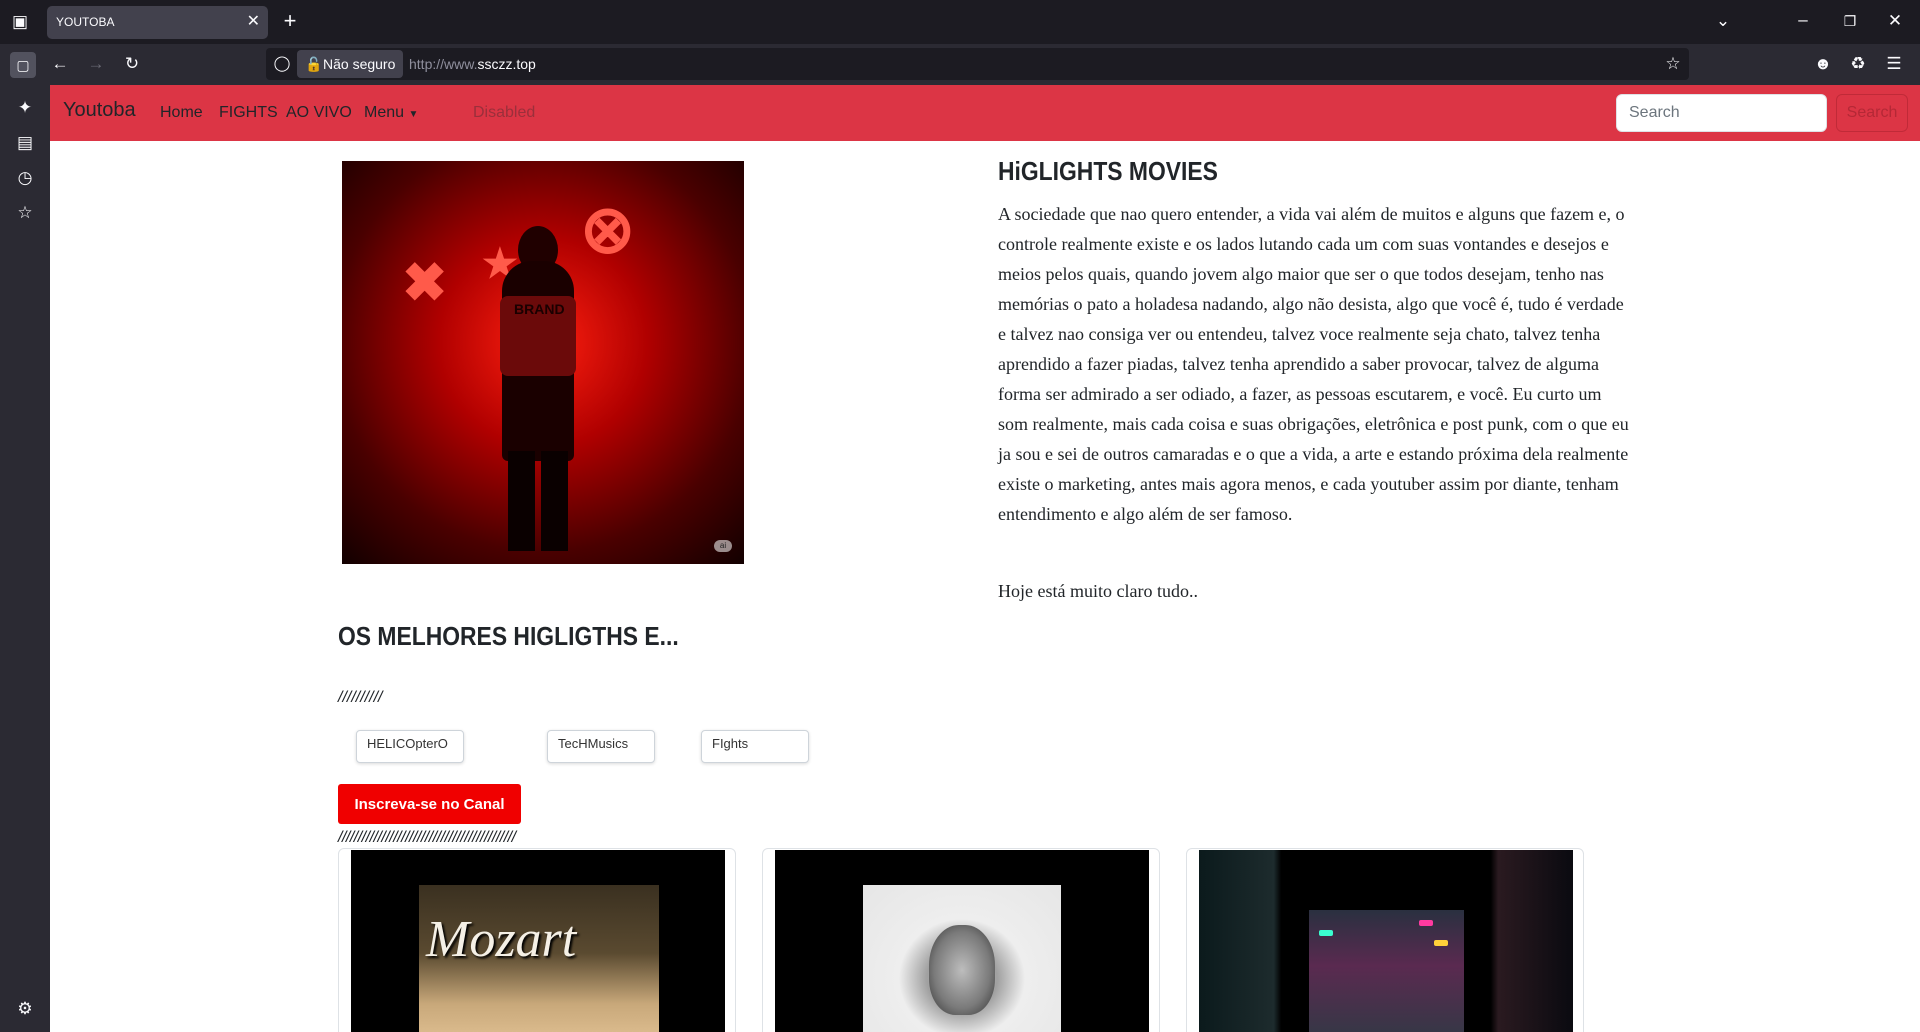 The width and height of the screenshot is (1920, 1032). What do you see at coordinates (282, 64) in the screenshot?
I see `shield-icon: ◯` at bounding box center [282, 64].